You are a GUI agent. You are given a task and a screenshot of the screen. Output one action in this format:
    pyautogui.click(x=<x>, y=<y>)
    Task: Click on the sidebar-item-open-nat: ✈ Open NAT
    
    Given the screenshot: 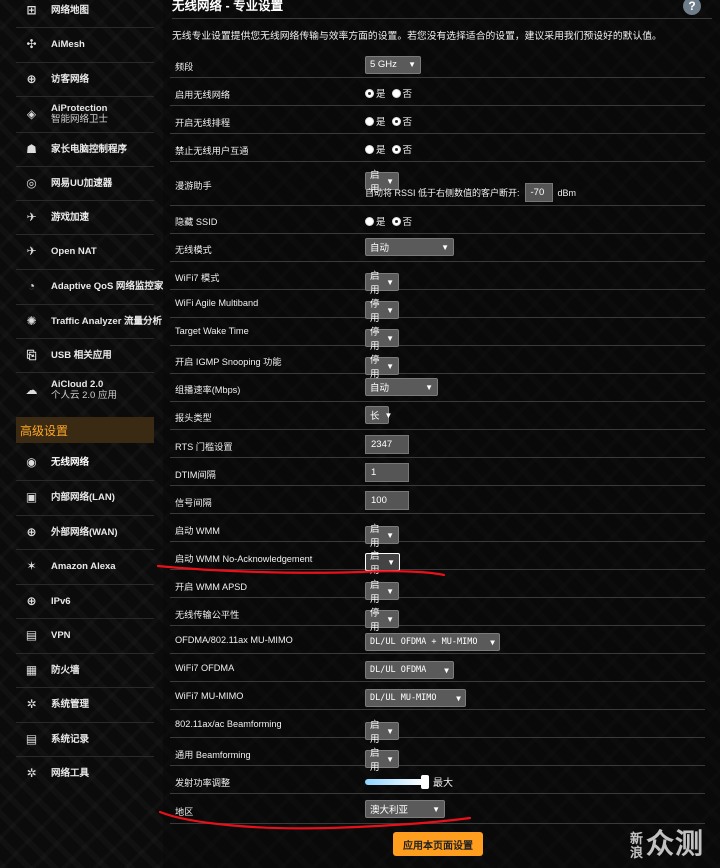 What is the action you would take?
    pyautogui.click(x=86, y=251)
    